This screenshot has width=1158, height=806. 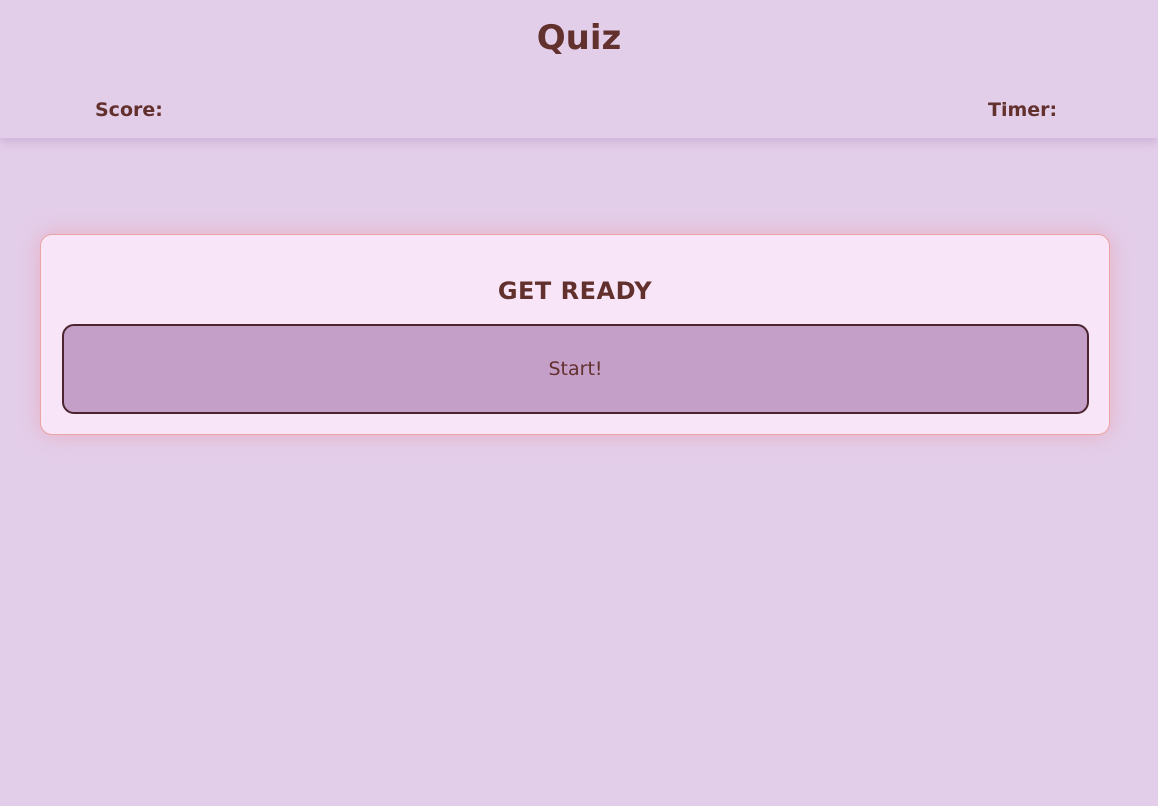 I want to click on app-title: Quiz, so click(x=579, y=38).